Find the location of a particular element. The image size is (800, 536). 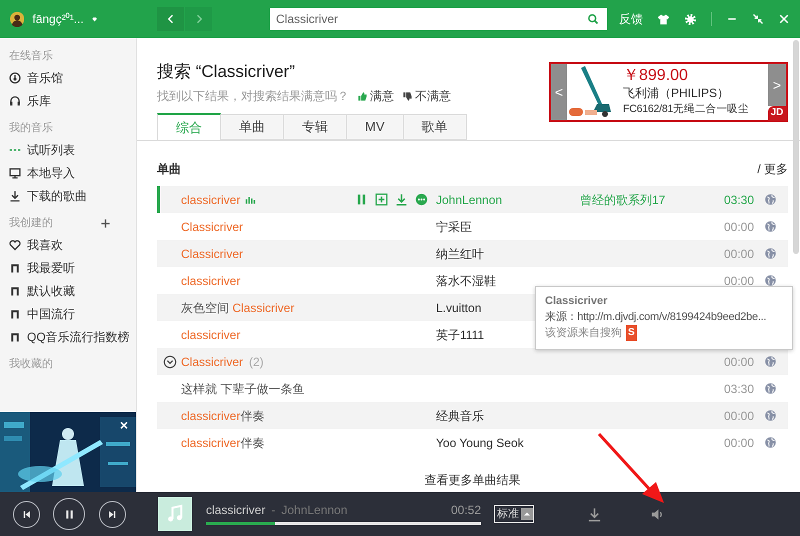

headphones-icon is located at coordinates (15, 100).